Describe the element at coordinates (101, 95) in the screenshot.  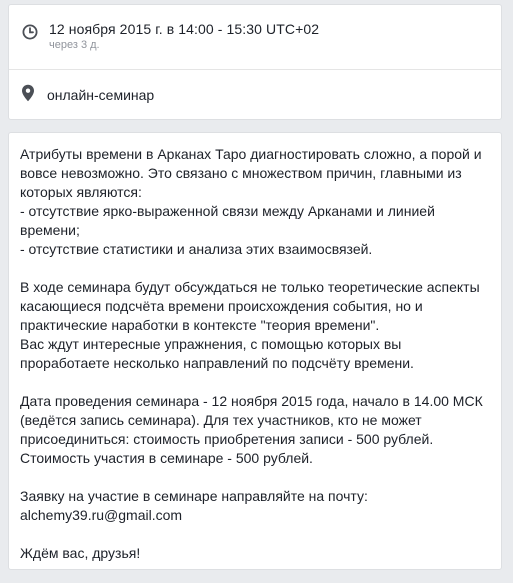
I see `event-location: онлайн-семинар` at that location.